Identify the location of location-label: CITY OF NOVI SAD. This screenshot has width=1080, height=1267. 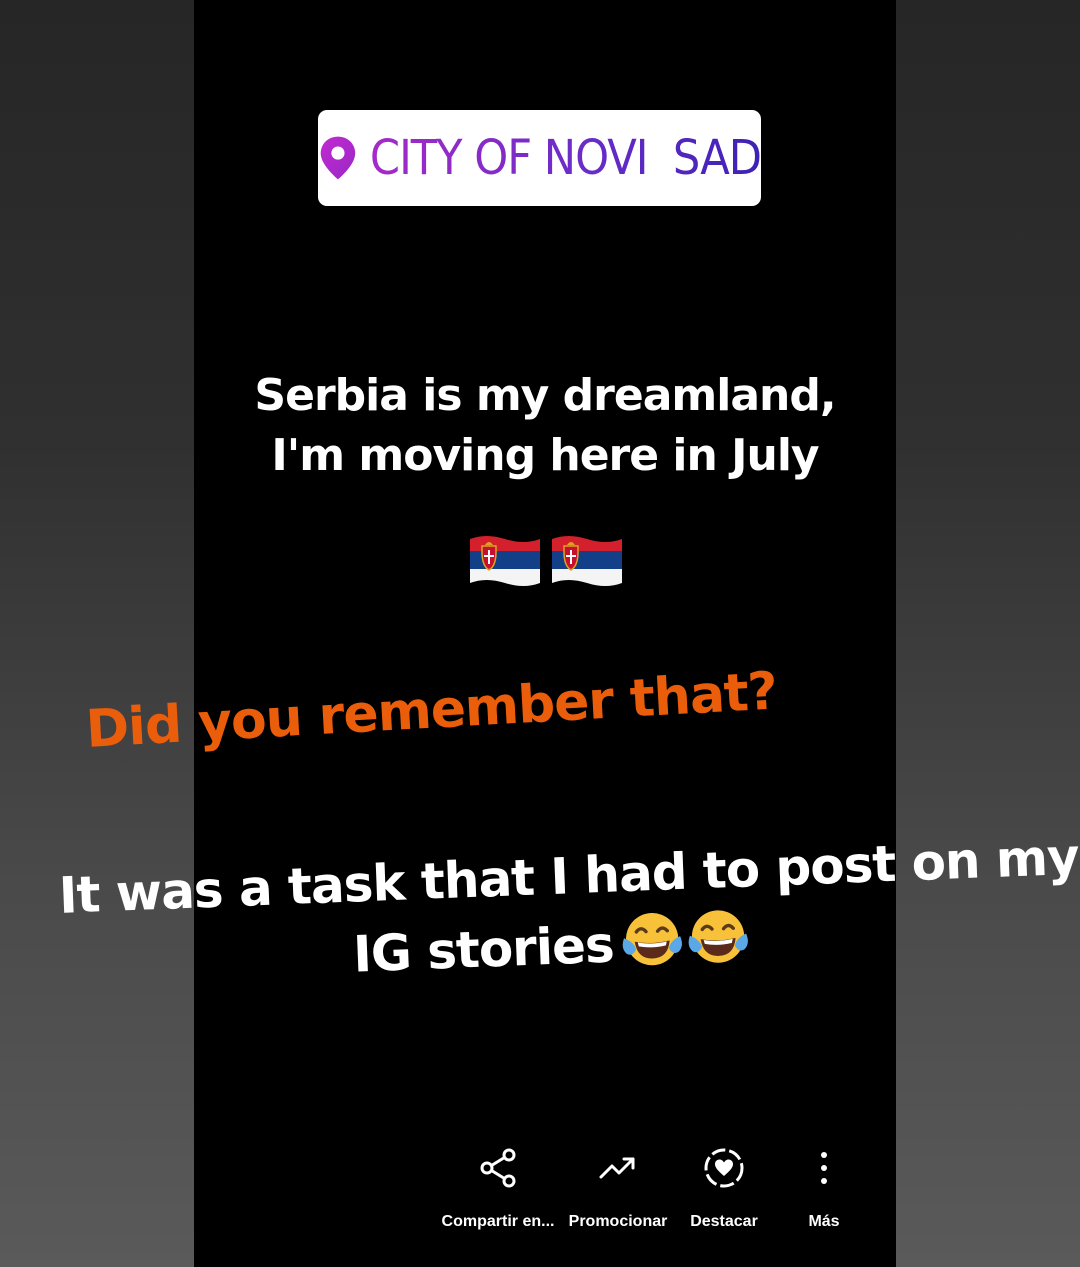
(565, 158).